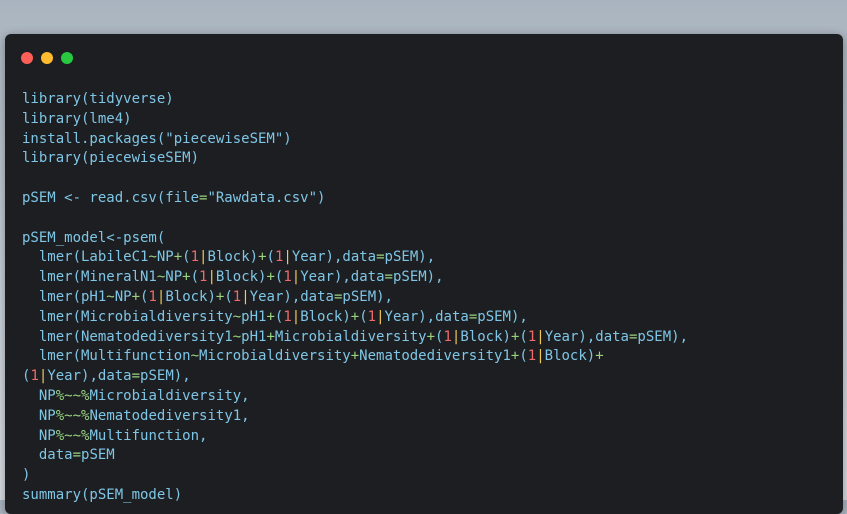 The image size is (847, 514). I want to click on code-line: NP%~~%Nematodediversity1,, so click(136, 415).